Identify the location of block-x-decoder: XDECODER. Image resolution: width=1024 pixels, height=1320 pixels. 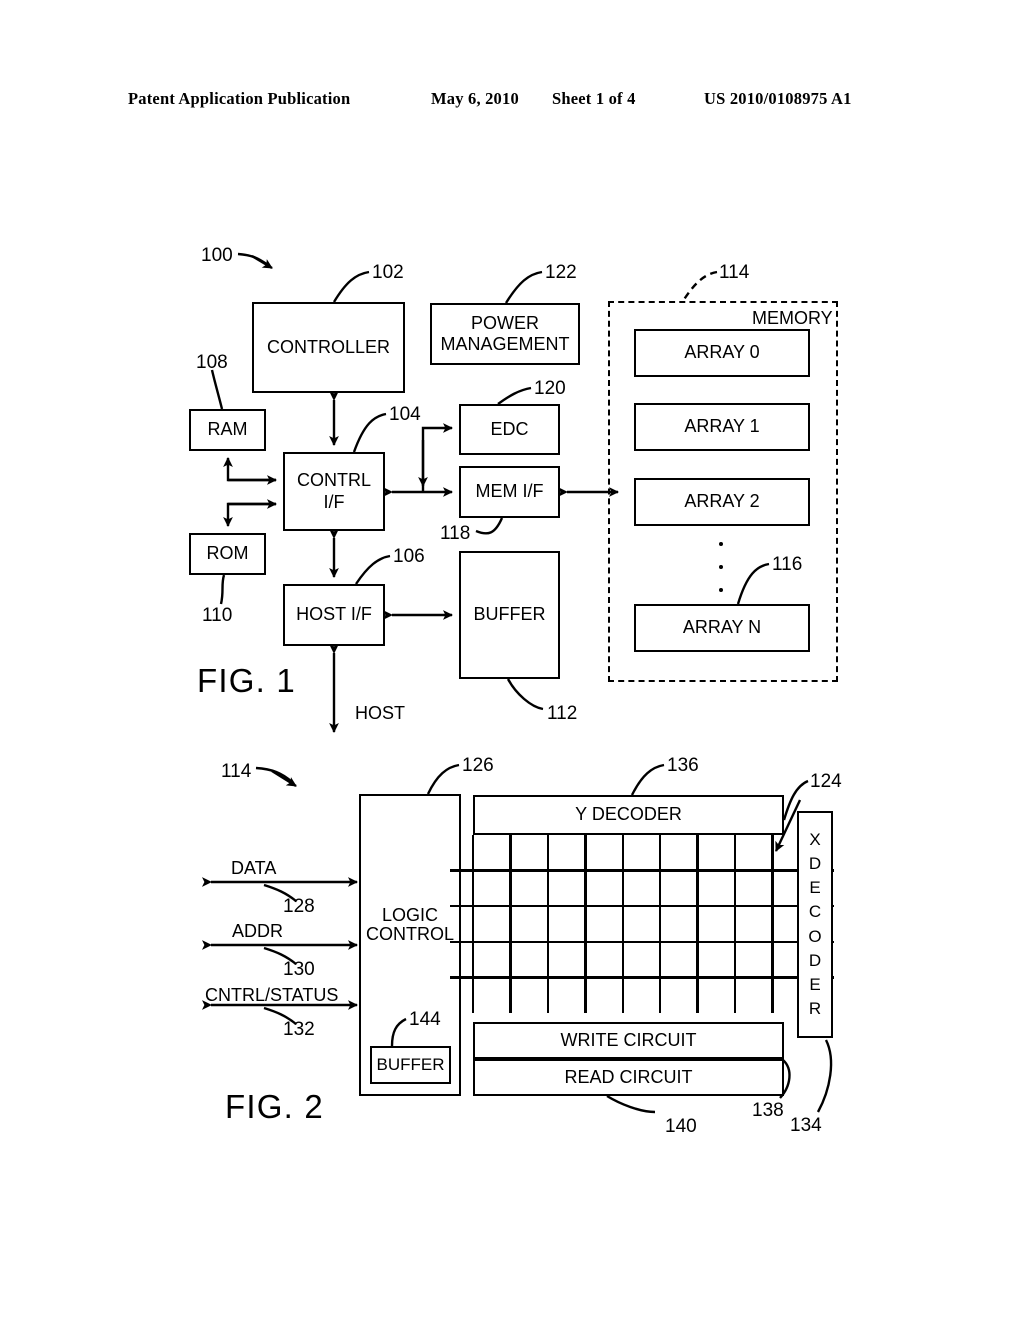
(815, 924).